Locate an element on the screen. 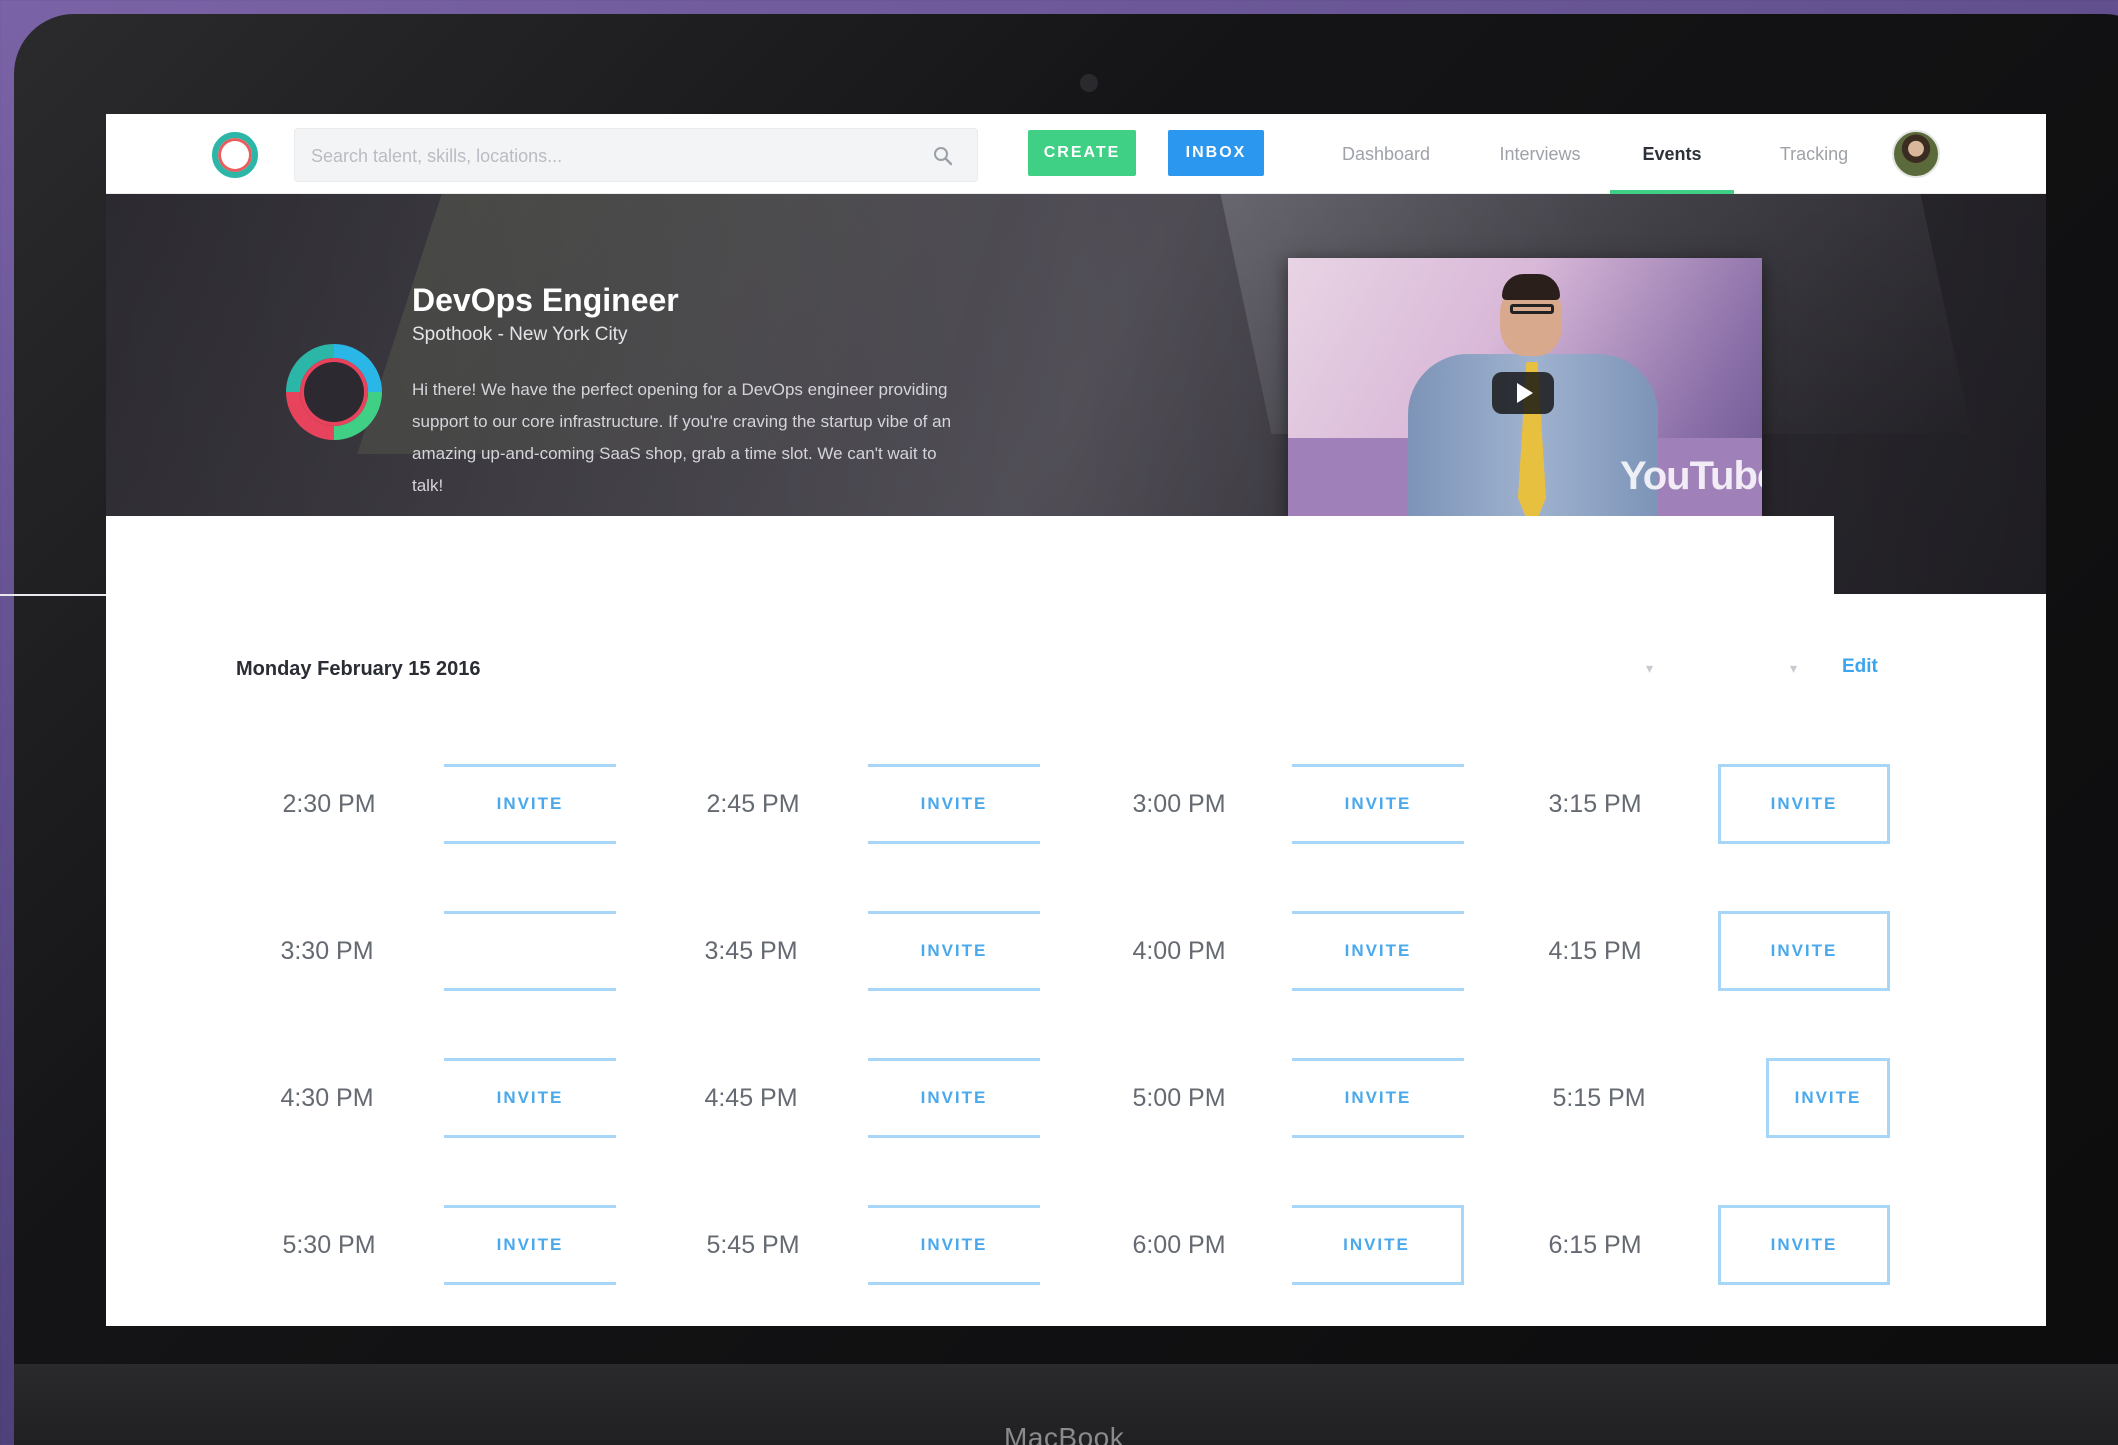 The height and width of the screenshot is (1445, 2118). slot-time: 5:00 PM is located at coordinates (1179, 1098).